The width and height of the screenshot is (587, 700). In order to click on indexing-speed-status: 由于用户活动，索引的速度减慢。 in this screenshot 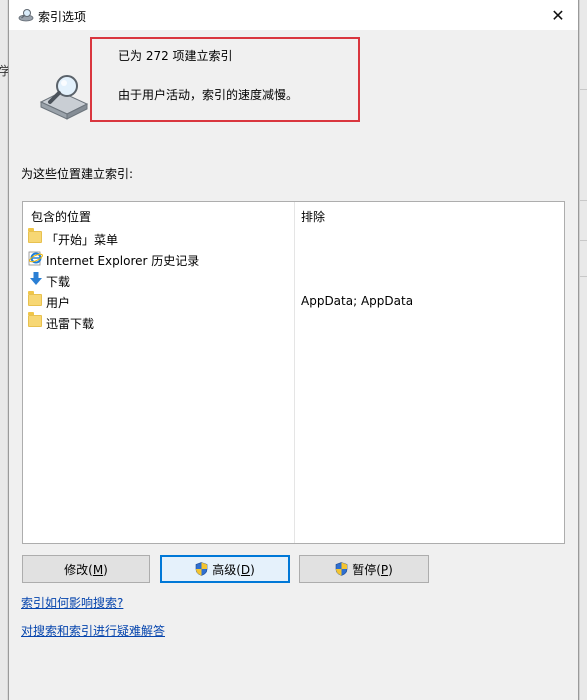, I will do `click(208, 95)`.